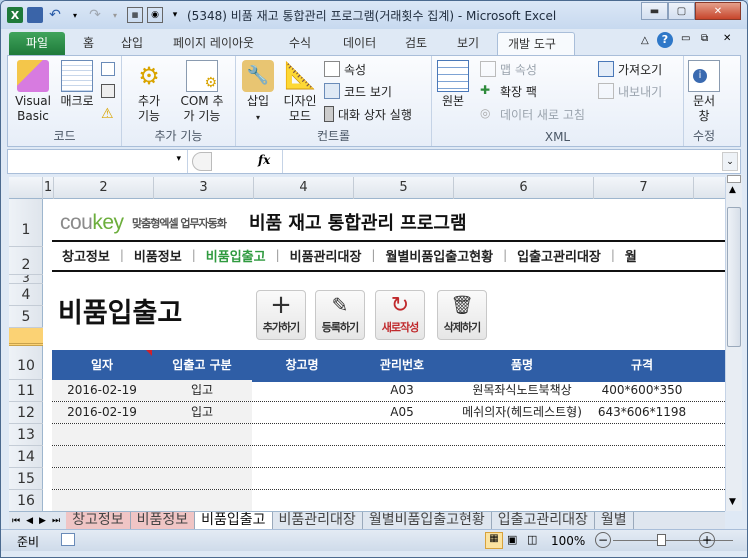 The height and width of the screenshot is (558, 748). I want to click on tab-page-layout: 페이지 레이아웃, so click(213, 43).